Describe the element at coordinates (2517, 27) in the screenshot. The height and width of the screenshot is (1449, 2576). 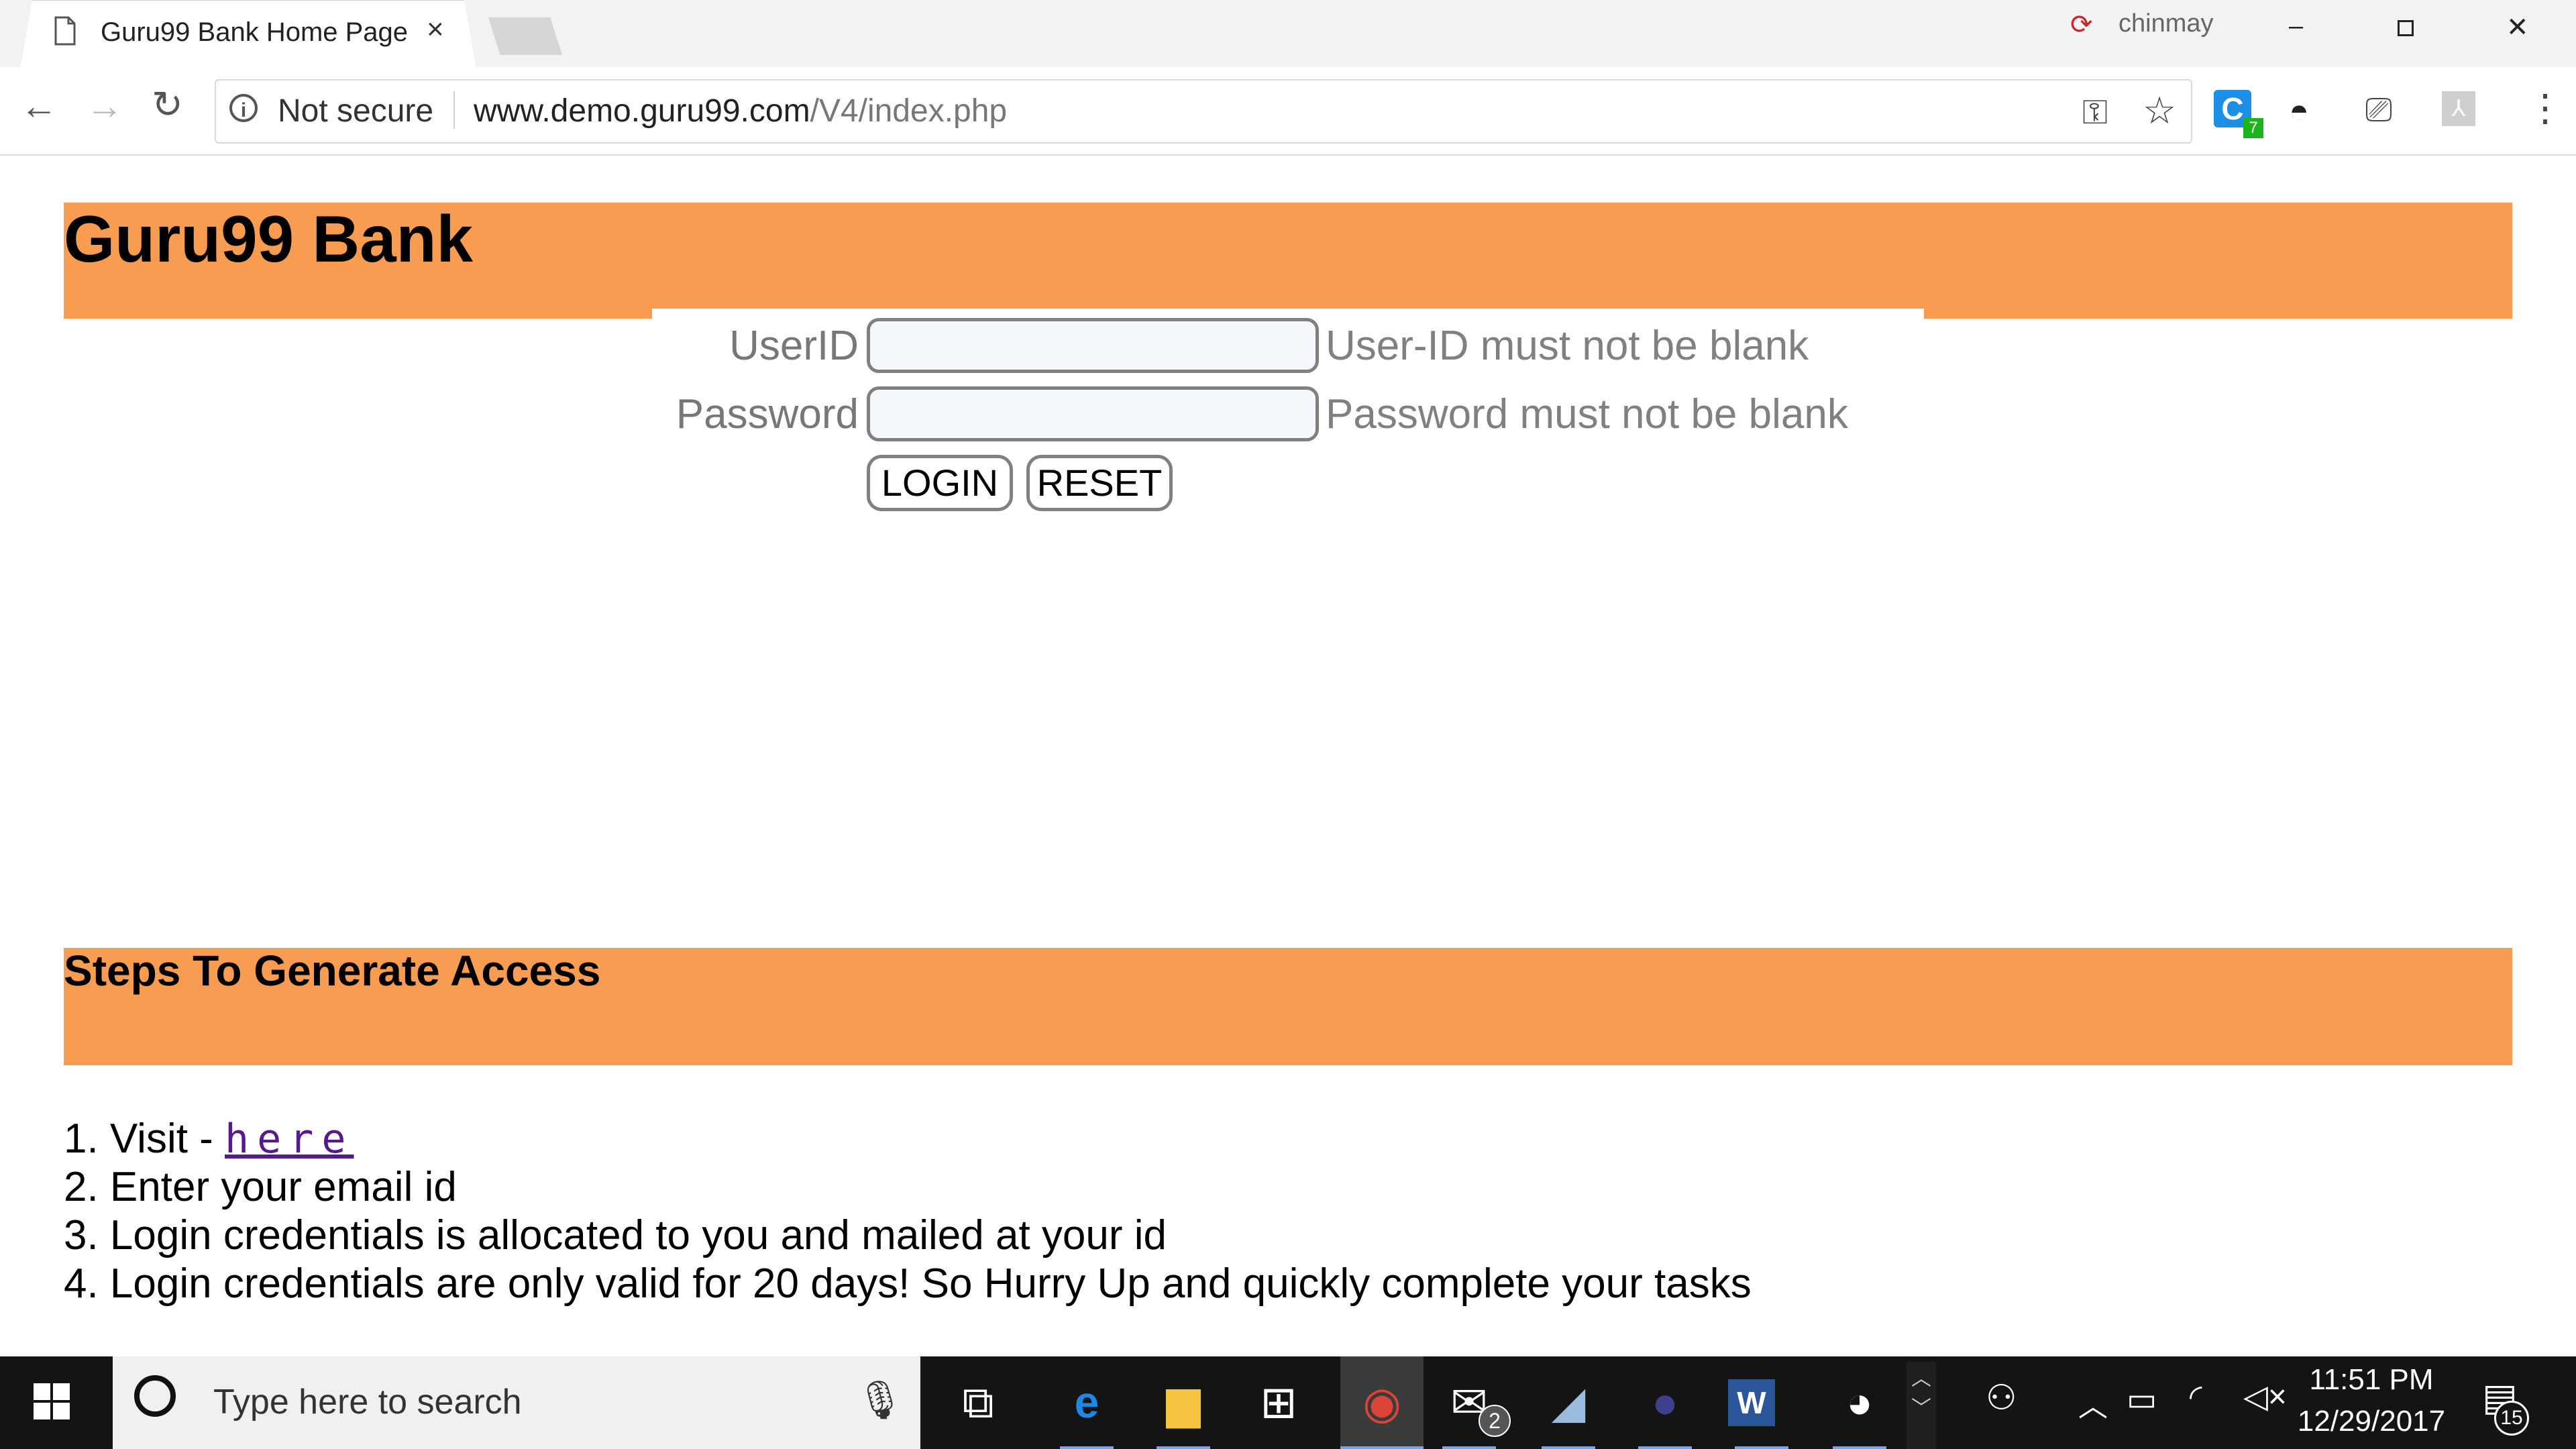
I see `window-close-icon: ✕` at that location.